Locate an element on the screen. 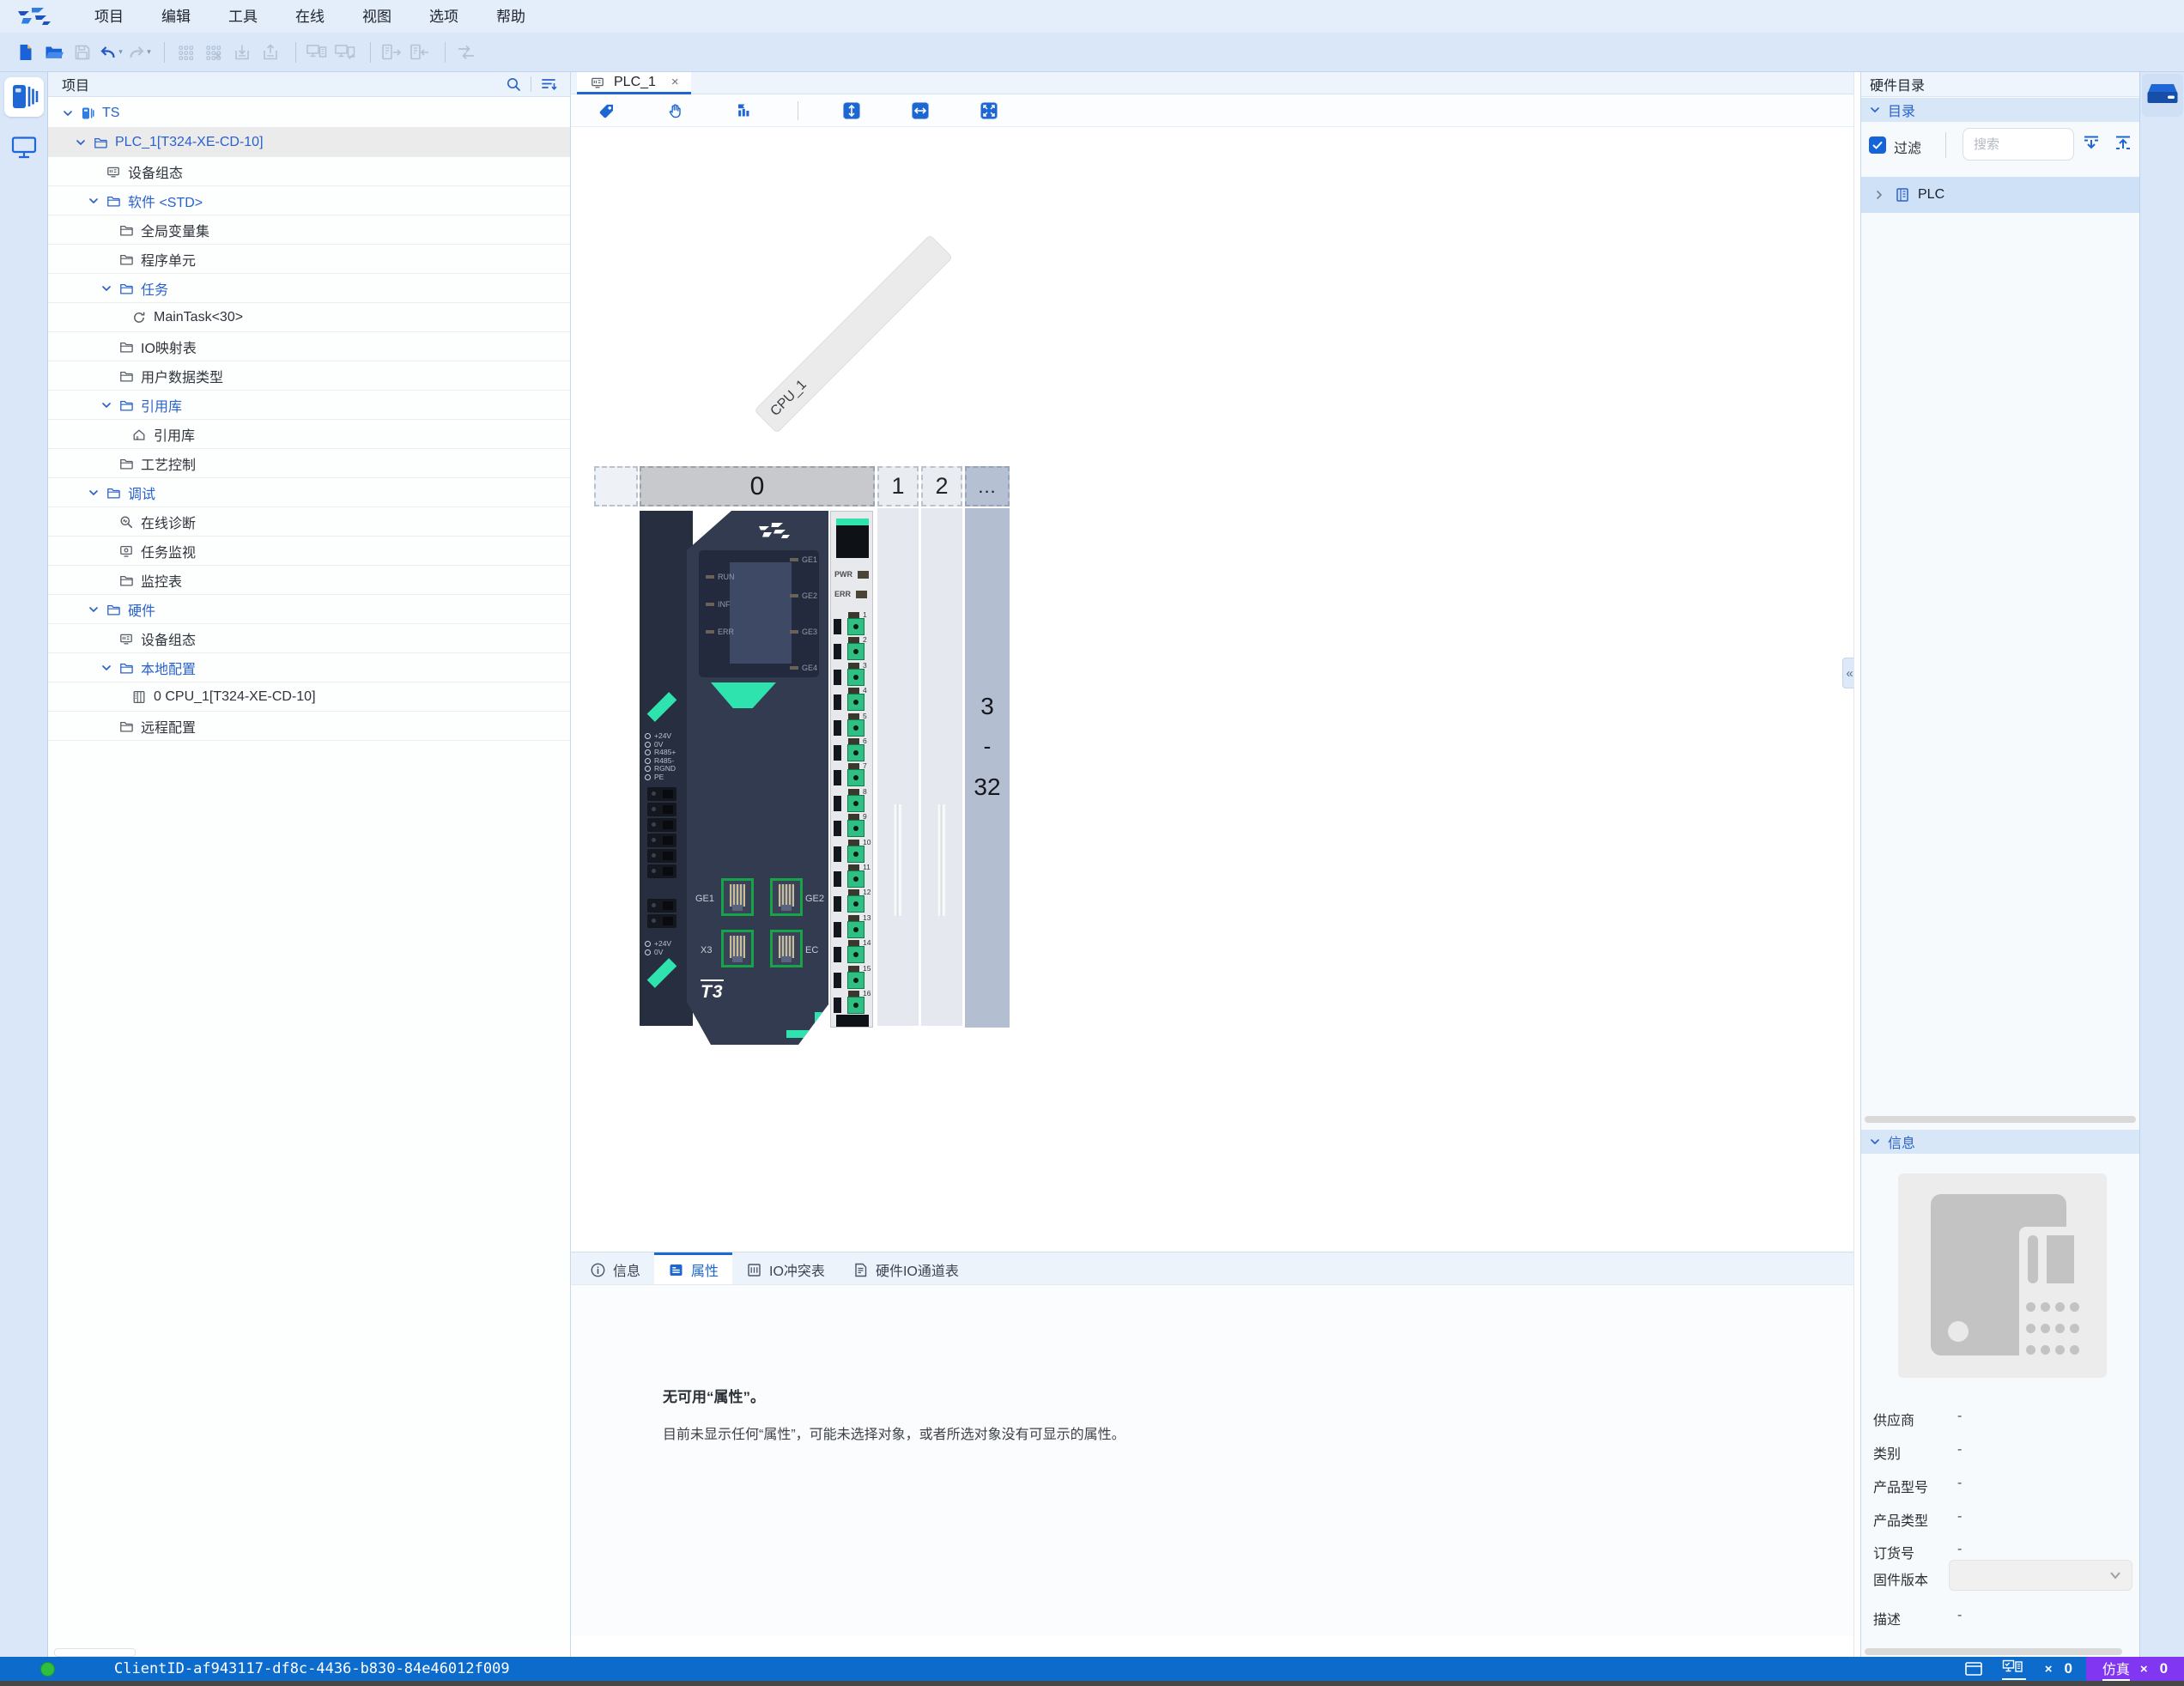  fit-vertical-button is located at coordinates (852, 111).